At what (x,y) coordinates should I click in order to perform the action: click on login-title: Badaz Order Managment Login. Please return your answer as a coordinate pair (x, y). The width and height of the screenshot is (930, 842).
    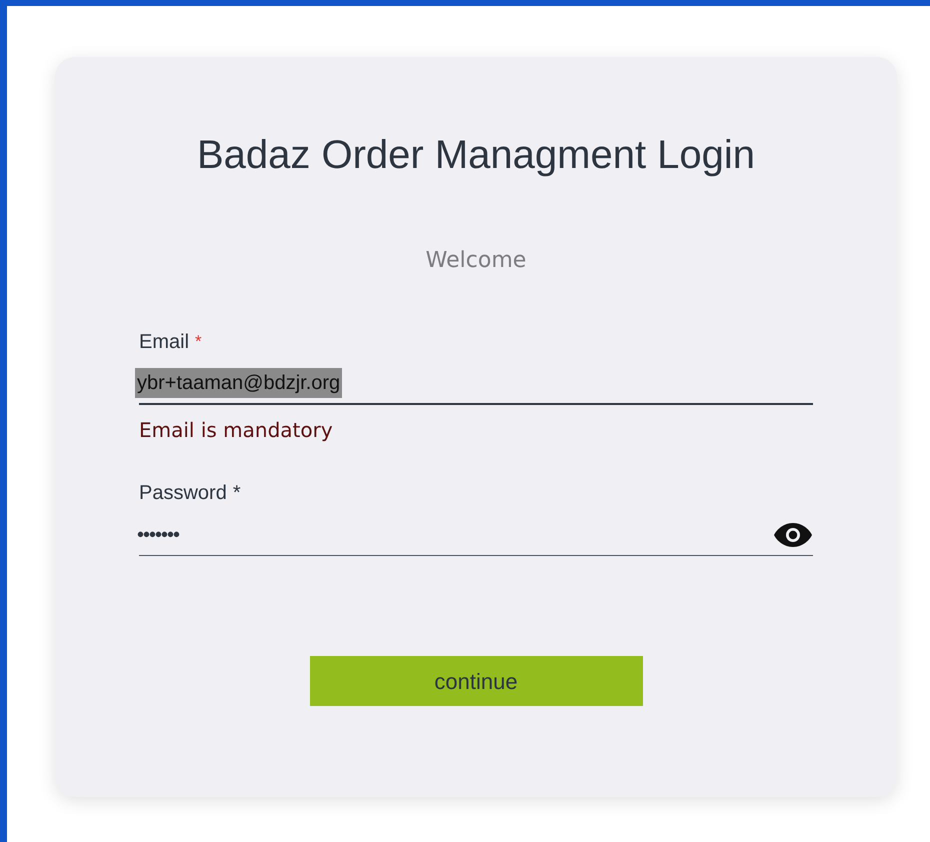
    Looking at the image, I should click on (476, 155).